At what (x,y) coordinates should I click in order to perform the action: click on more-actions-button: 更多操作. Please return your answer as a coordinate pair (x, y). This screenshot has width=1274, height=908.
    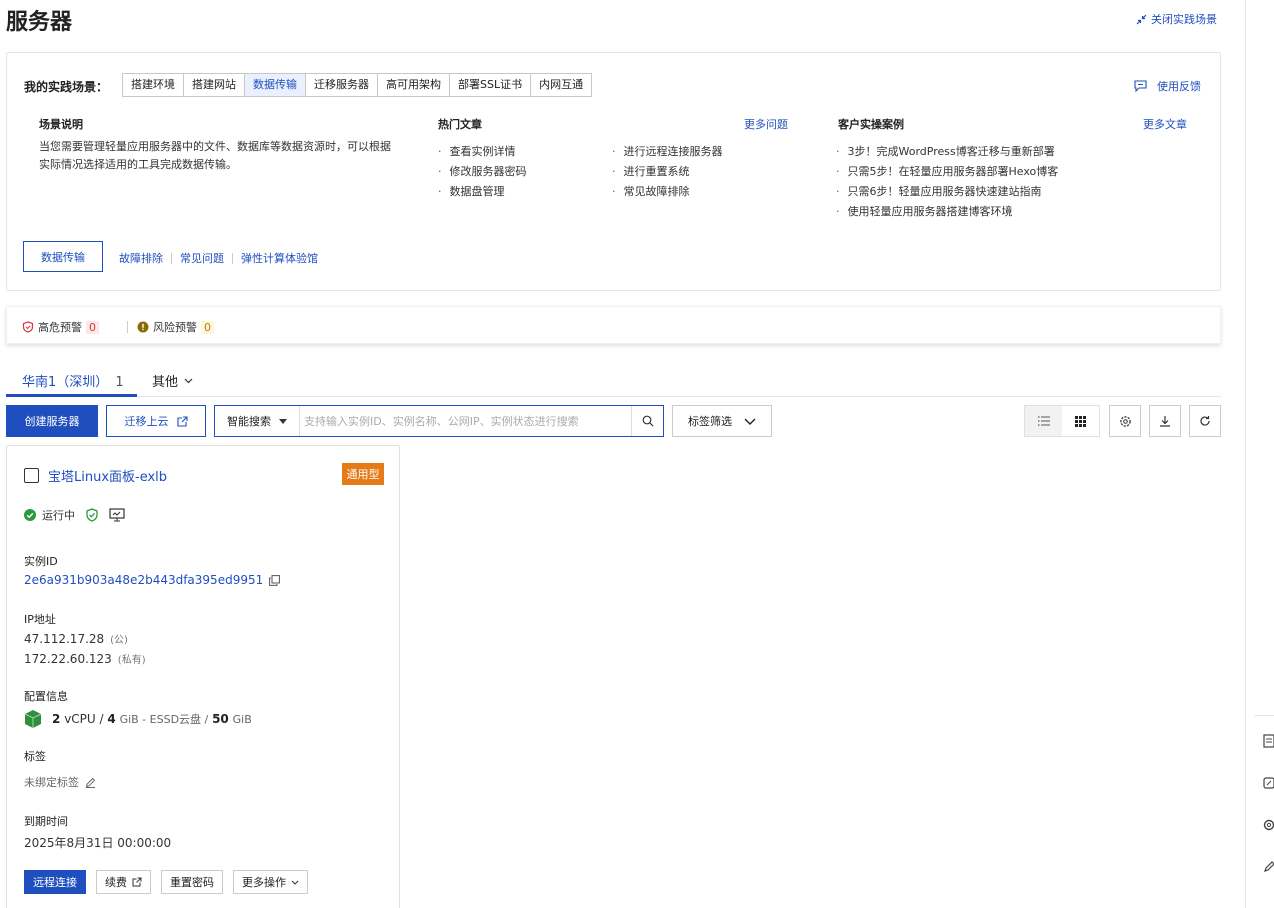
    Looking at the image, I should click on (270, 882).